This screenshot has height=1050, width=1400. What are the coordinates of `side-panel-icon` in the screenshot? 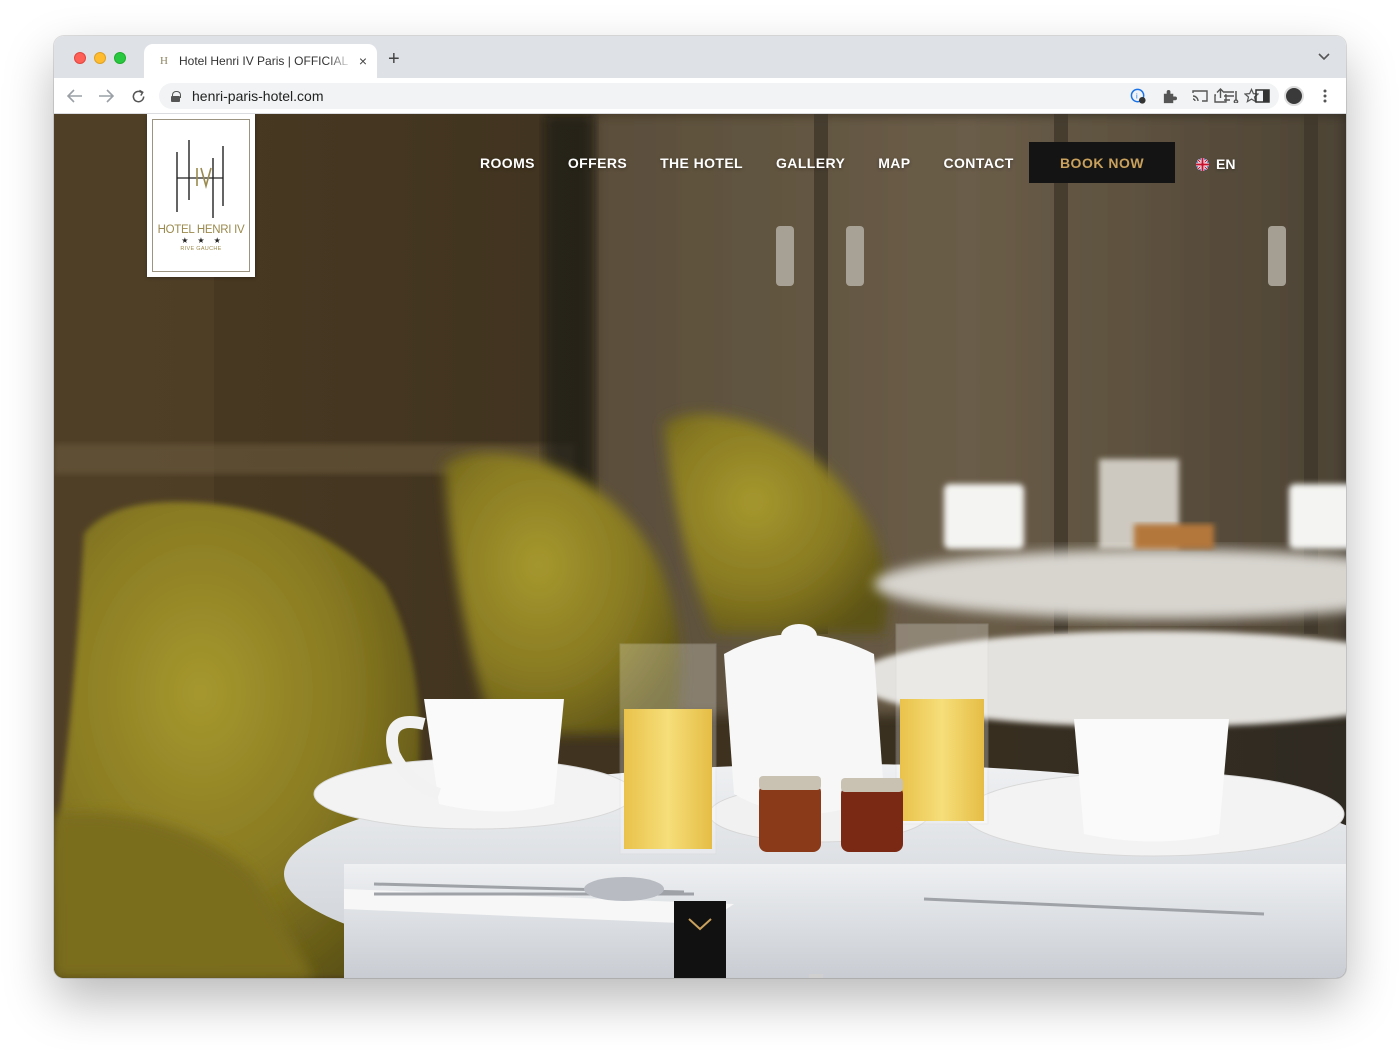 It's located at (1262, 96).